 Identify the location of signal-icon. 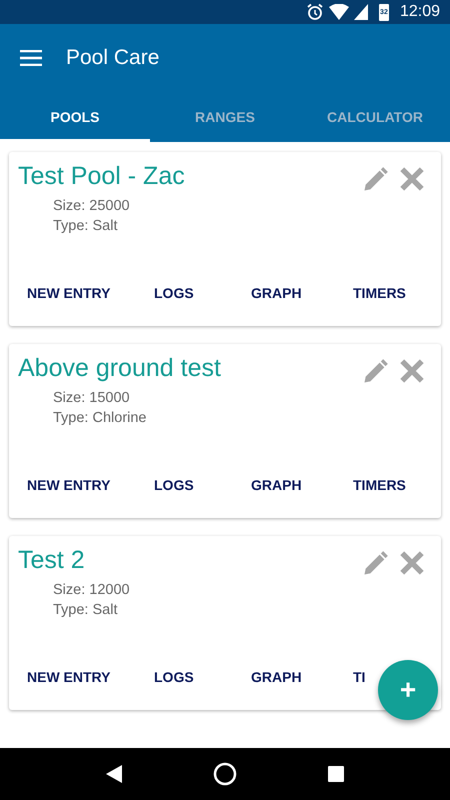
(361, 12).